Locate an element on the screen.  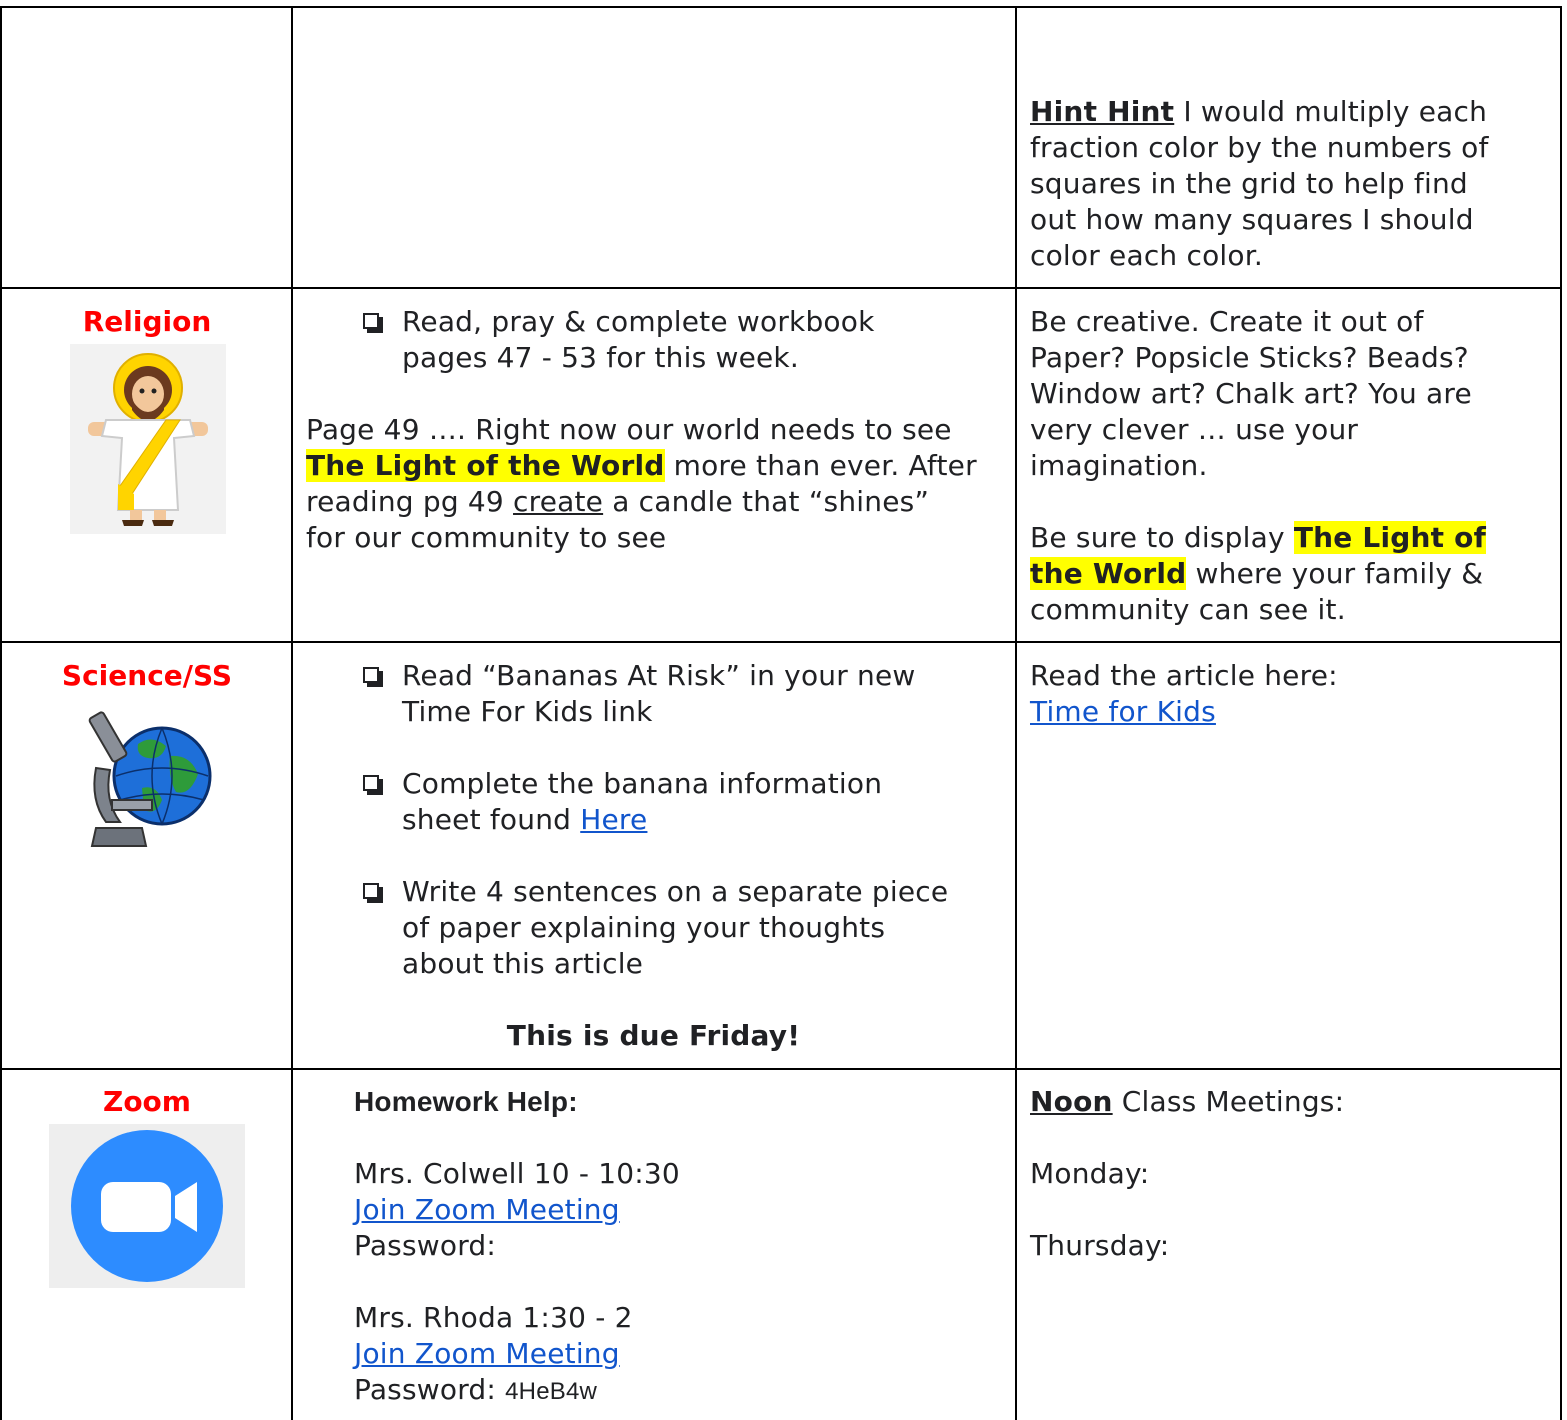
table-border-top is located at coordinates (781, 7).